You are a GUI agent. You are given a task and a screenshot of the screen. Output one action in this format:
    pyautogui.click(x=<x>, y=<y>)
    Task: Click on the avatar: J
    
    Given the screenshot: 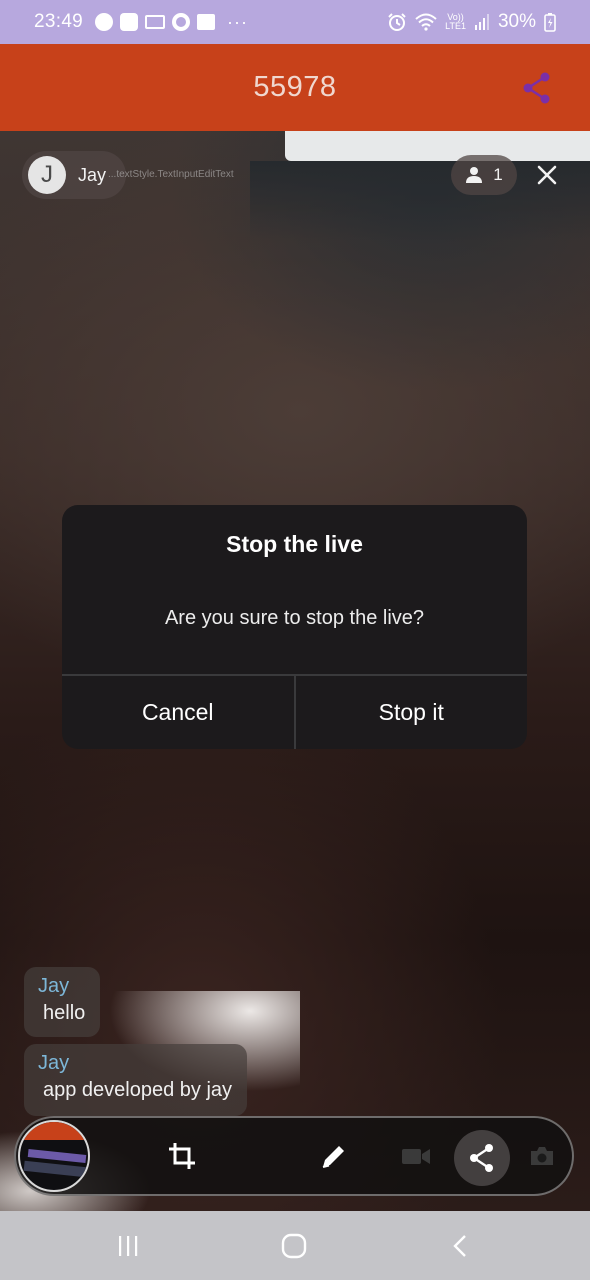 What is the action you would take?
    pyautogui.click(x=47, y=175)
    